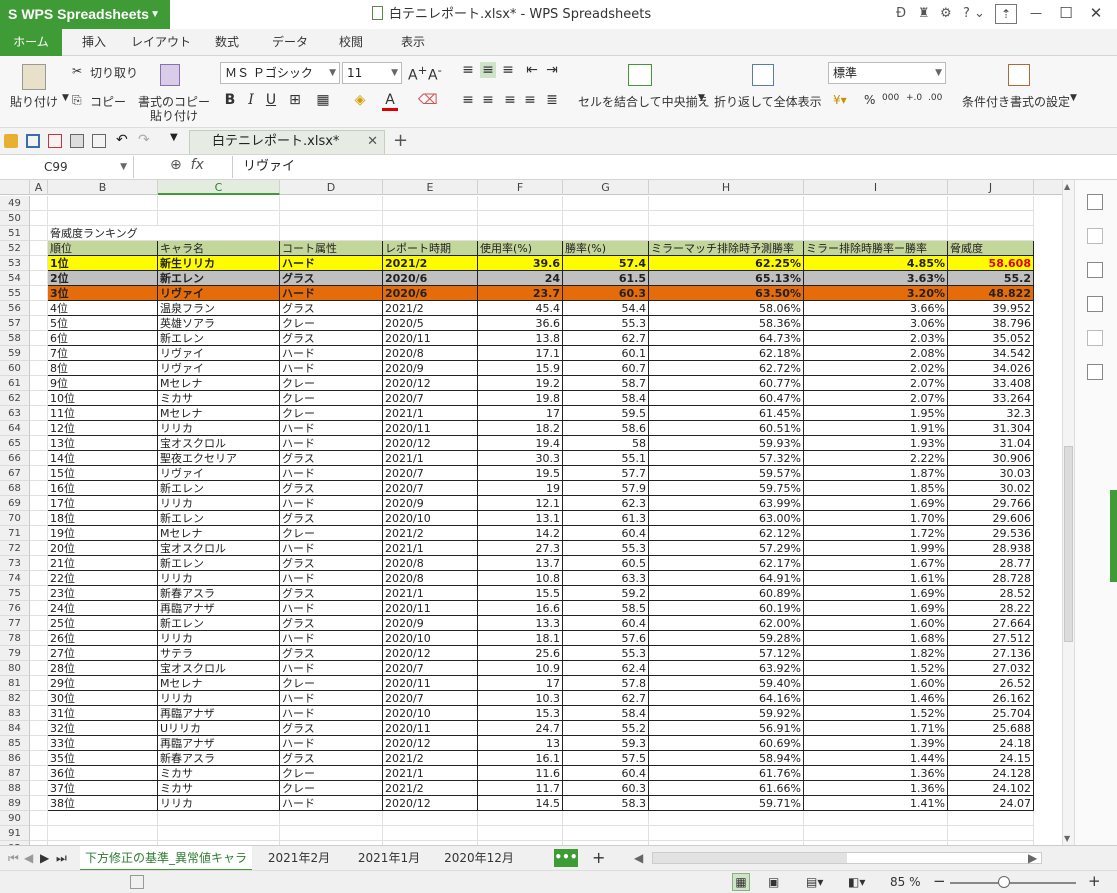  Describe the element at coordinates (219, 773) in the screenshot. I see `grid-cell: ミカサ` at that location.